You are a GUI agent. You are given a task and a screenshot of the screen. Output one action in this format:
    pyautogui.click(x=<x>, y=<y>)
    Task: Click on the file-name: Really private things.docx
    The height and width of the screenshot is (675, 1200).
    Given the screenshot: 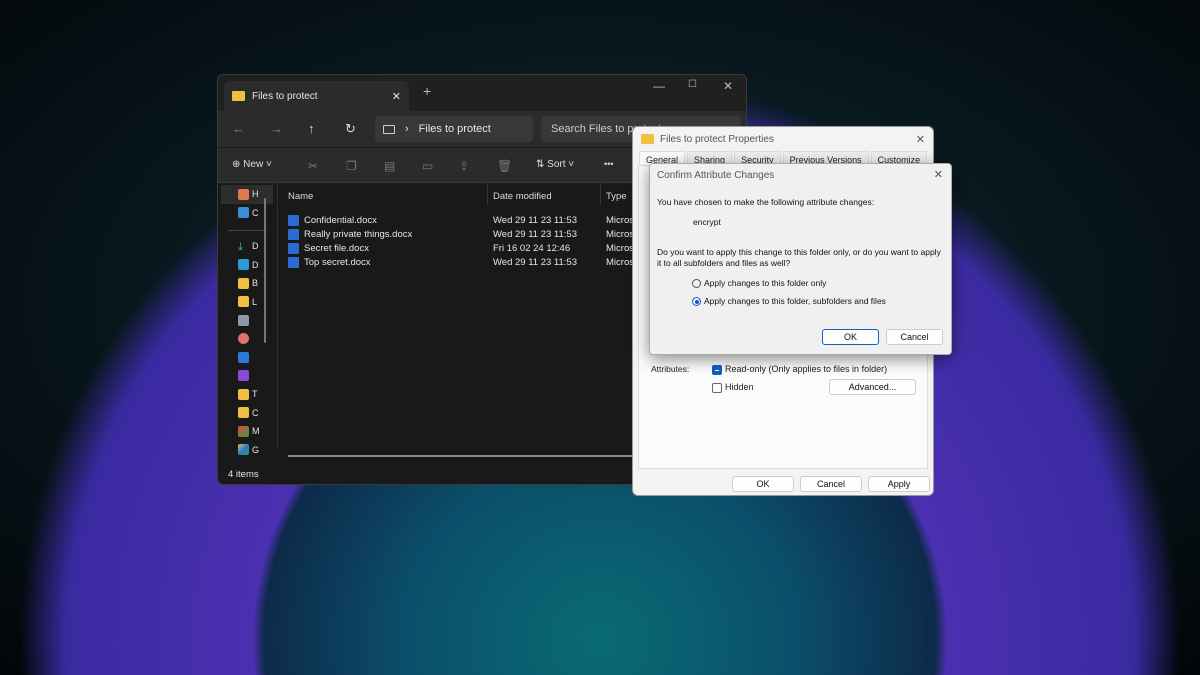 What is the action you would take?
    pyautogui.click(x=358, y=234)
    